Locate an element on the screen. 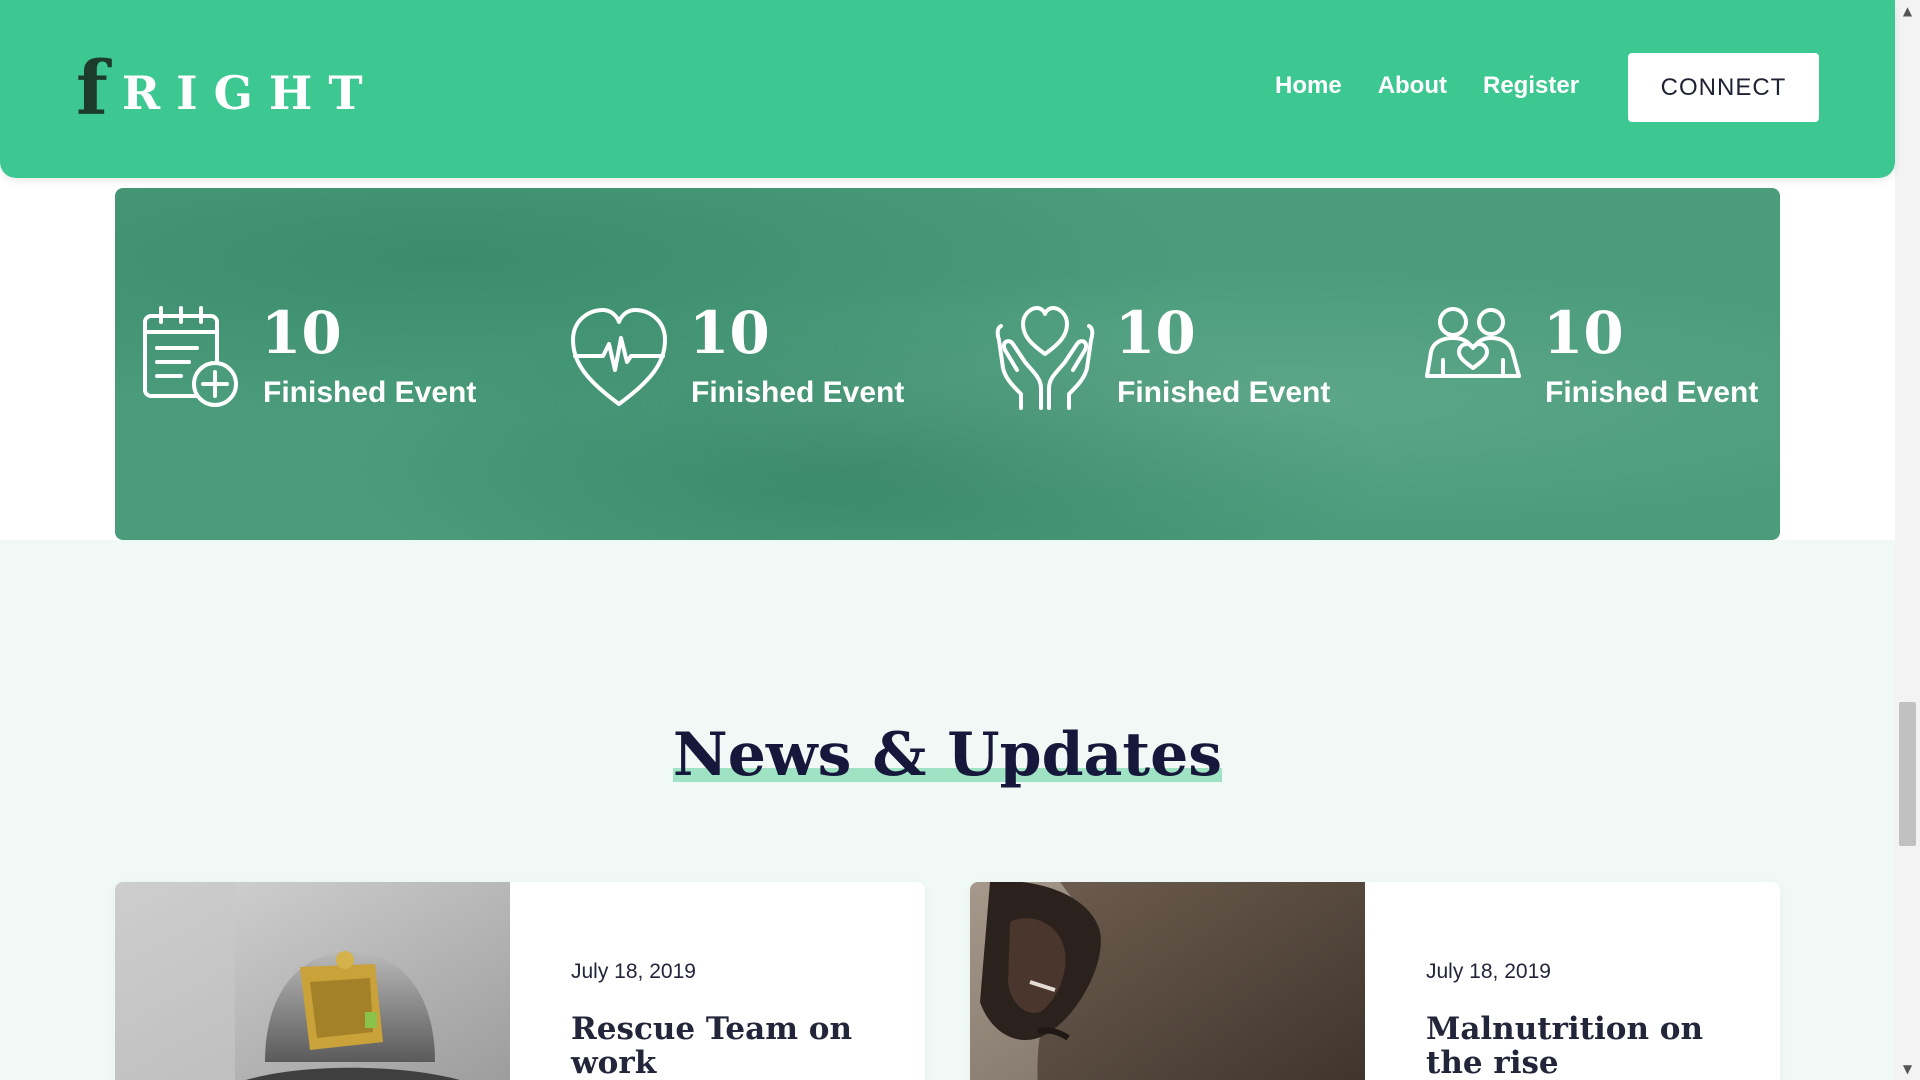  person-hood-photo-art is located at coordinates (1167, 981).